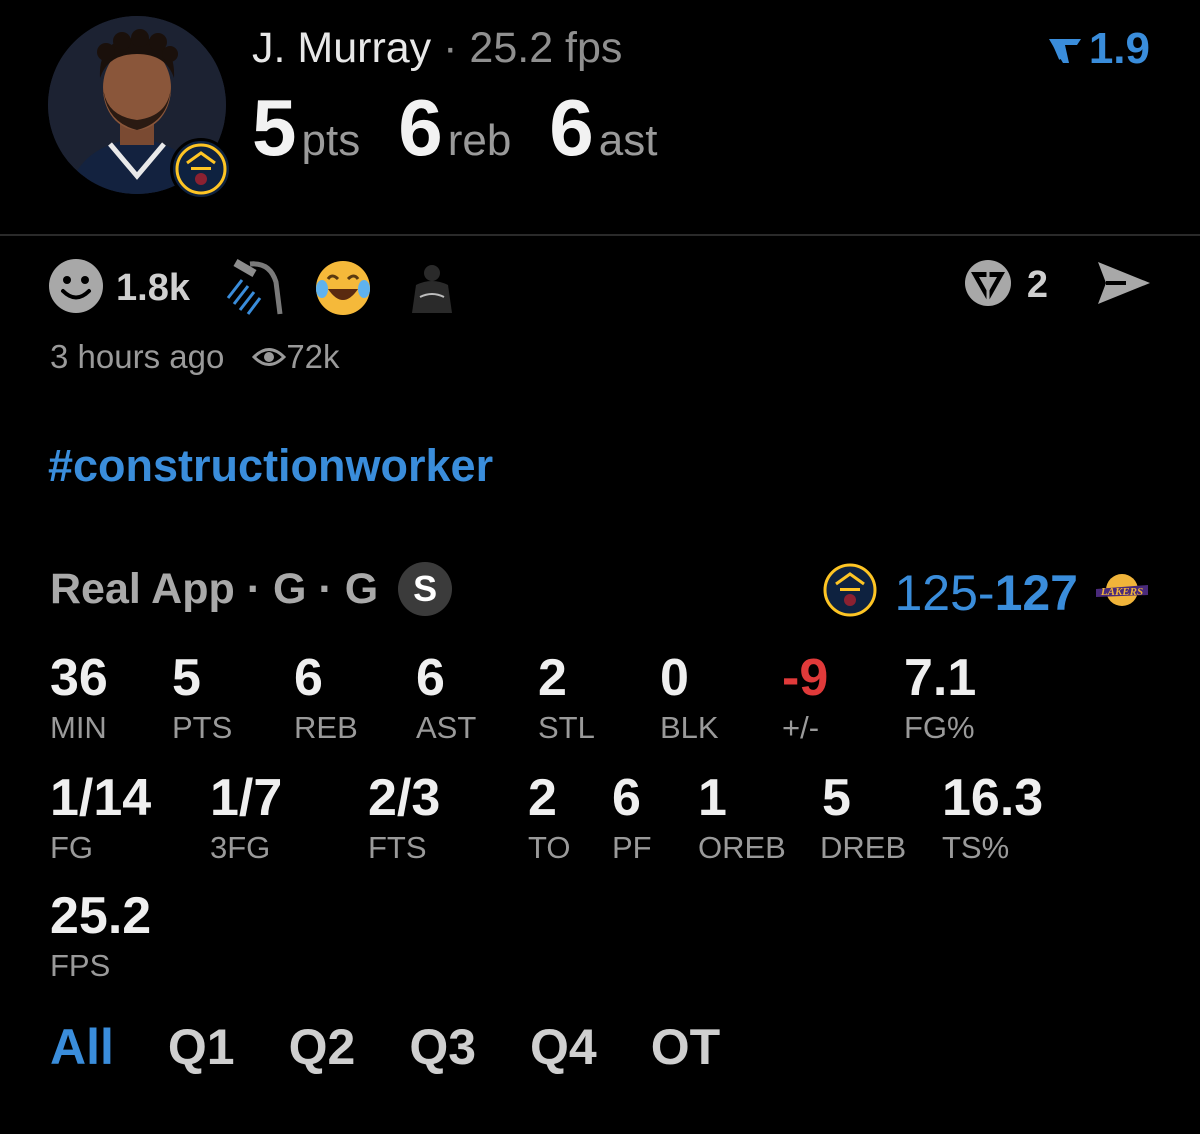 Image resolution: width=1200 pixels, height=1134 pixels. What do you see at coordinates (76, 288) in the screenshot?
I see `smiley-icon` at bounding box center [76, 288].